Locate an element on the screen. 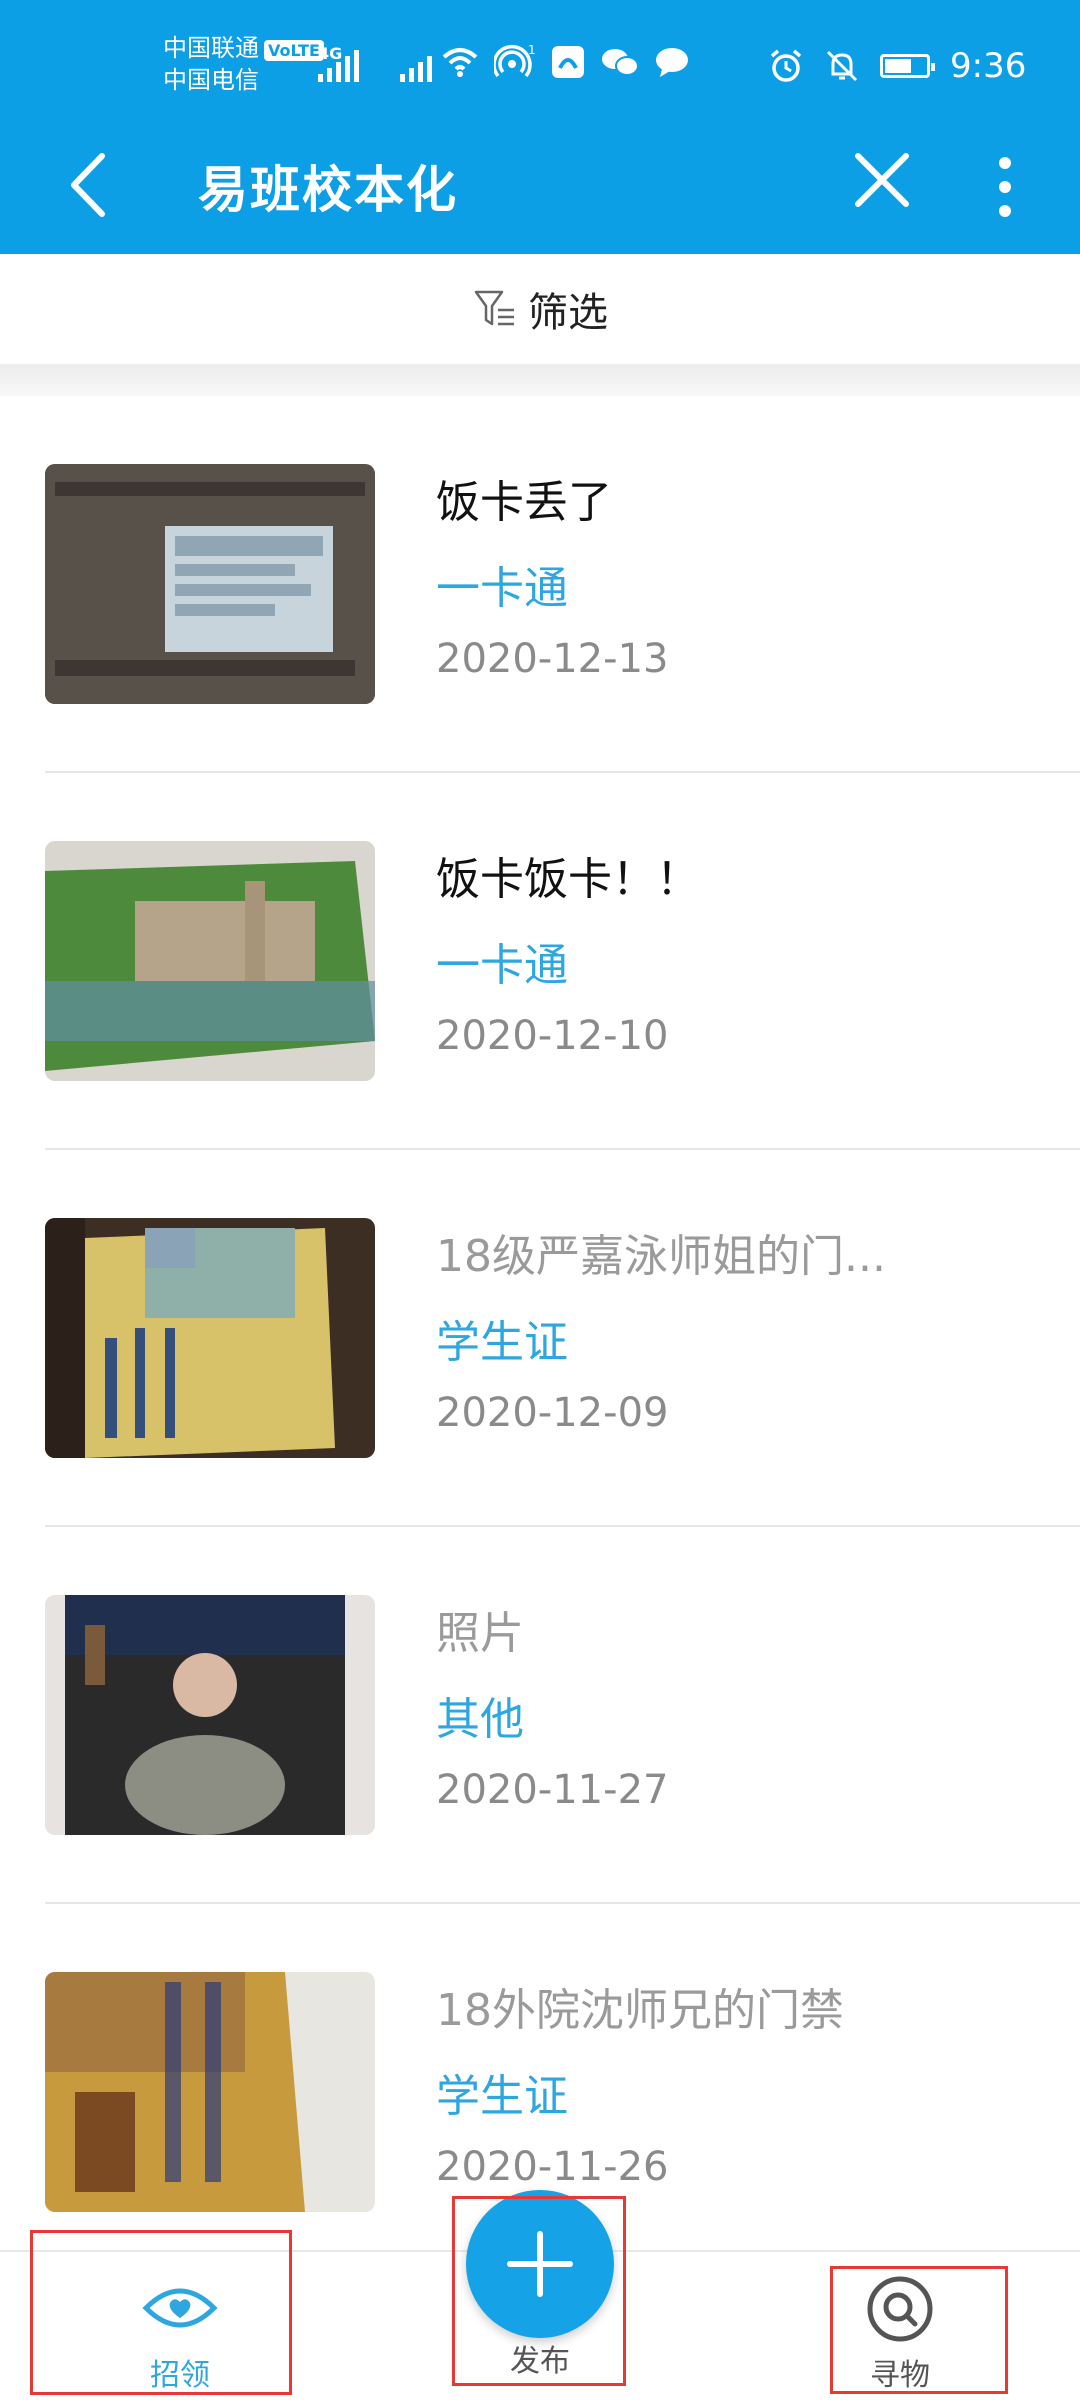 This screenshot has width=1080, height=2402. item-date: 2020-11-27 is located at coordinates (552, 1790).